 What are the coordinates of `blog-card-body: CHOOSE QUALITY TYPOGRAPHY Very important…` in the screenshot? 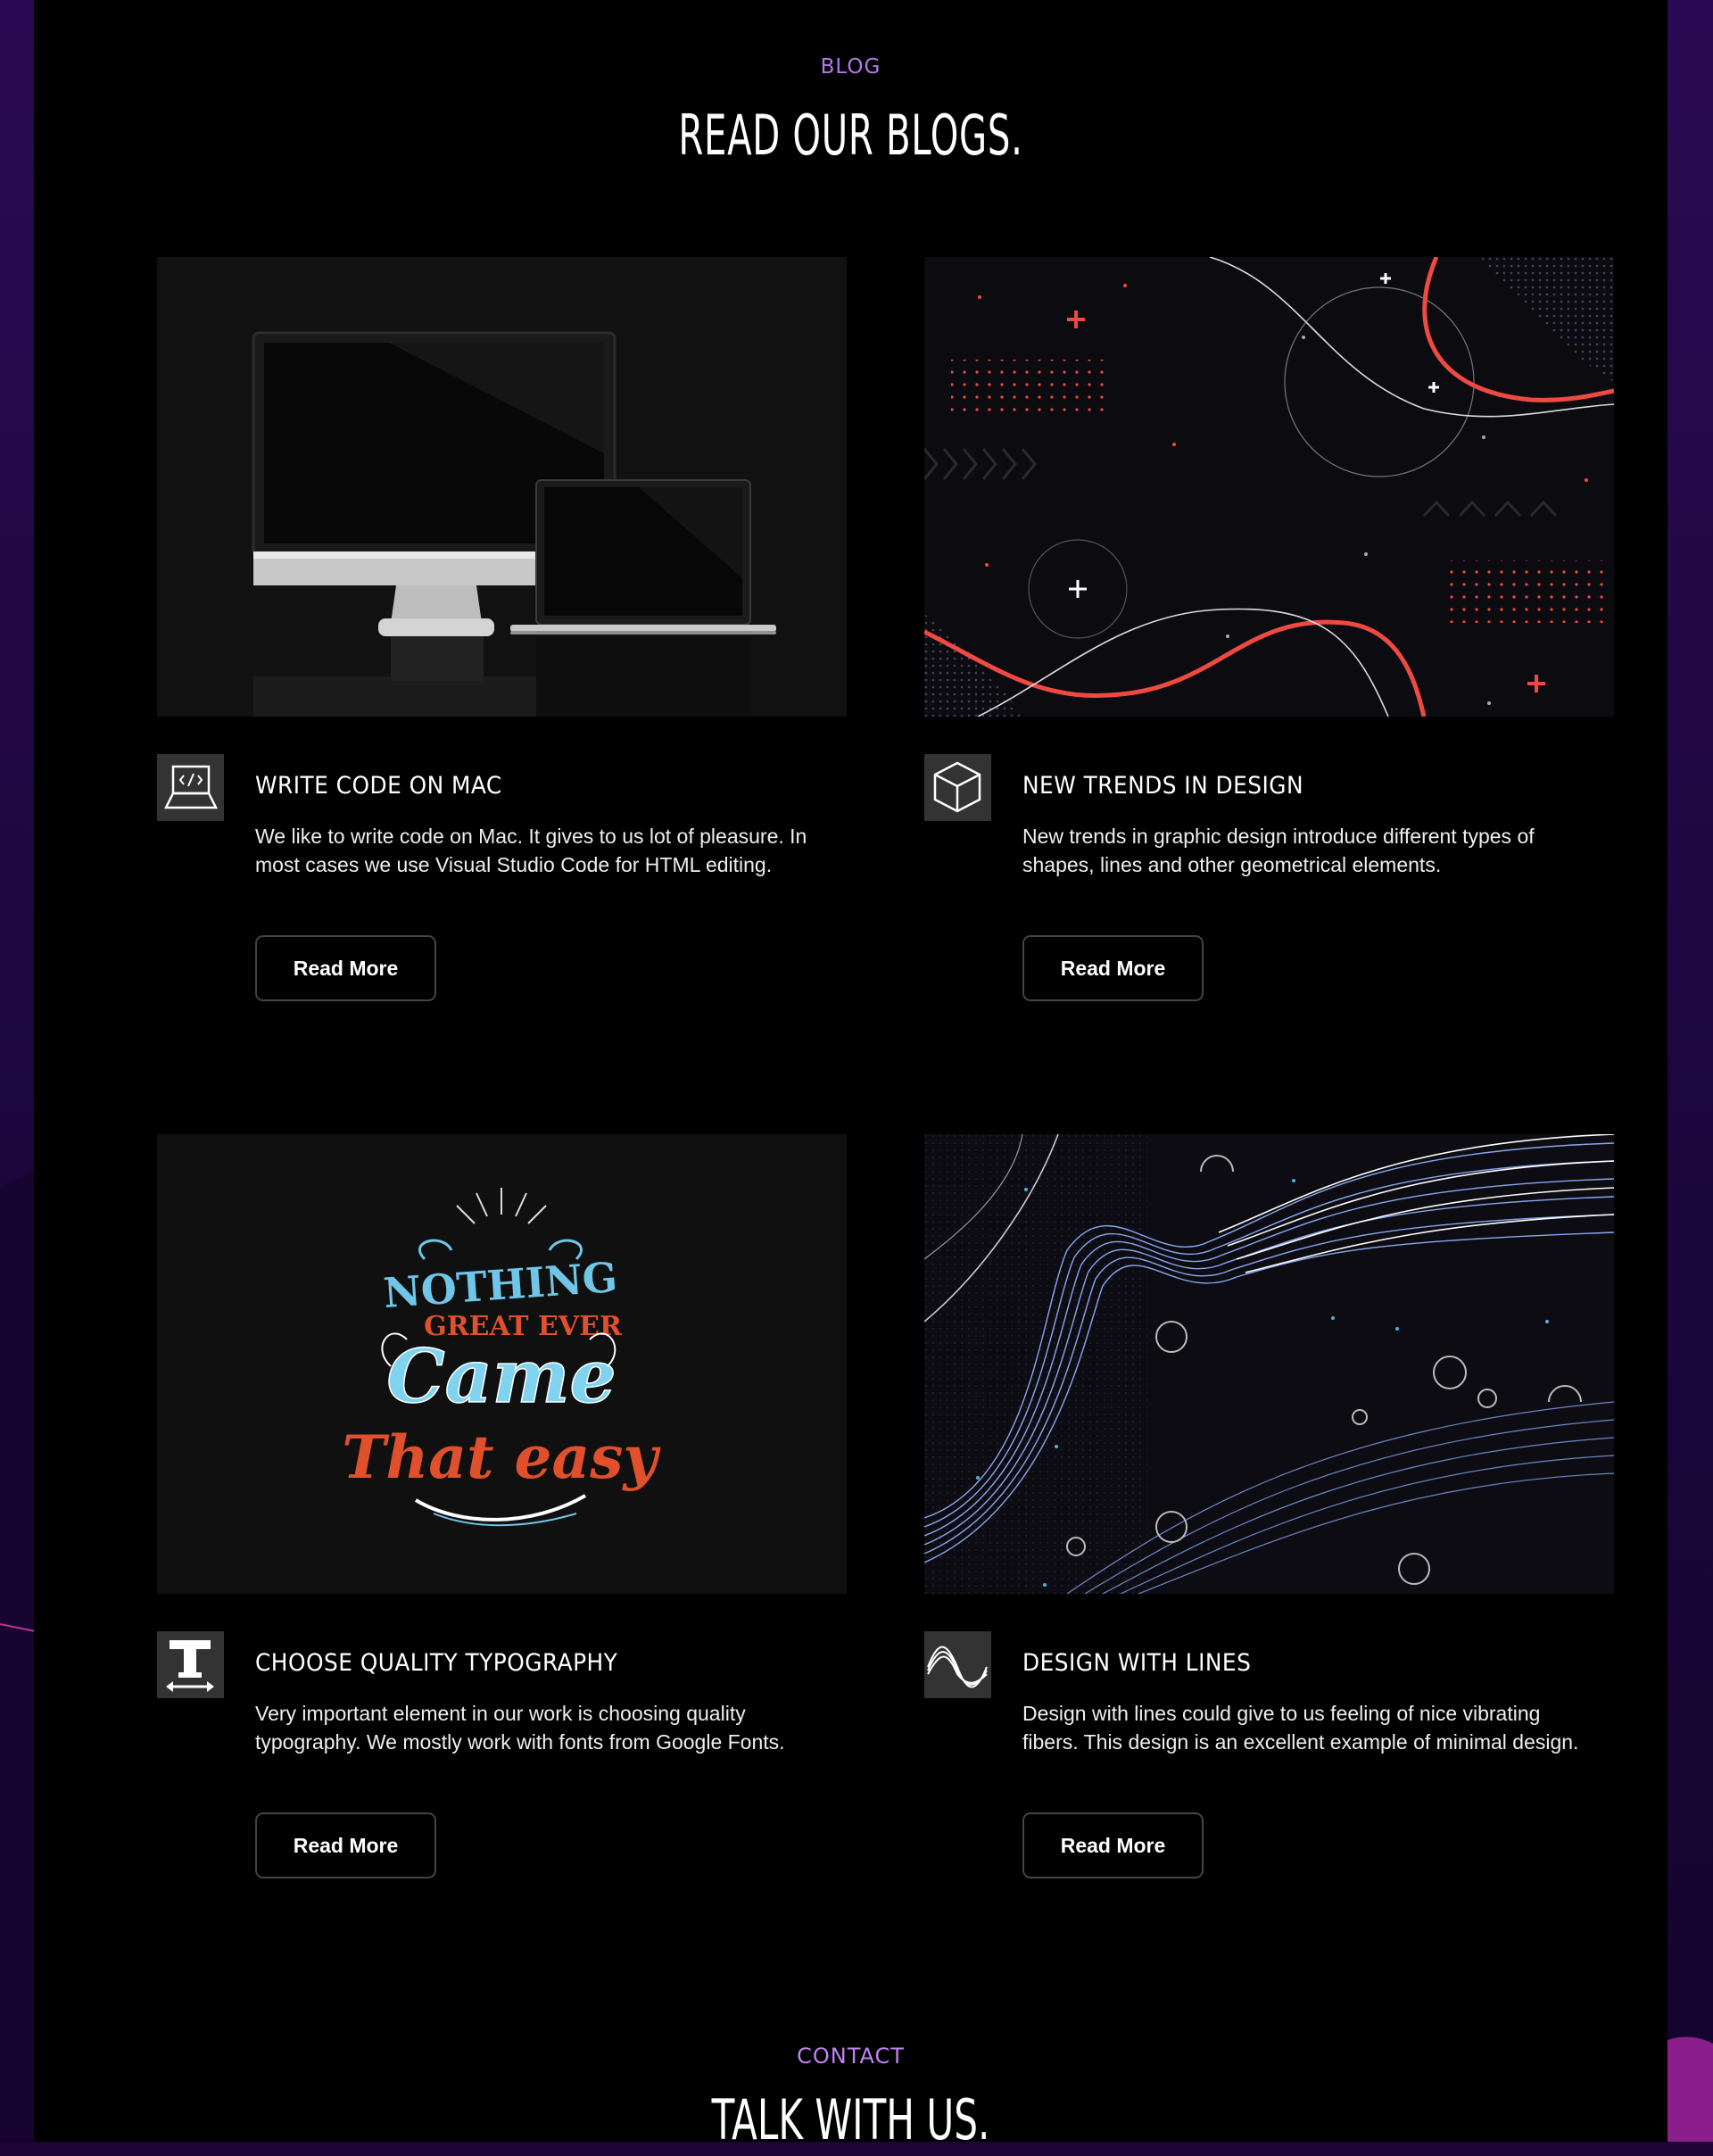 It's located at (502, 1736).